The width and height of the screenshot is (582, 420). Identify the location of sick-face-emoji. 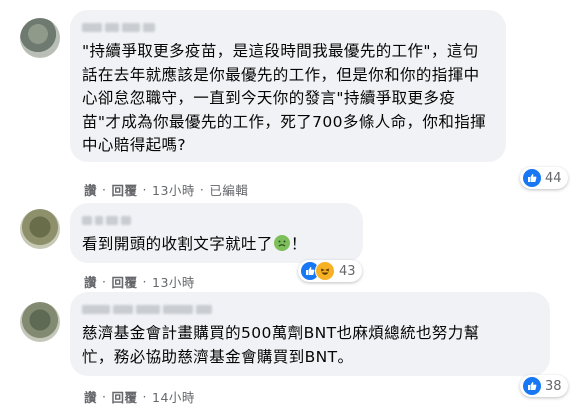
(281, 243).